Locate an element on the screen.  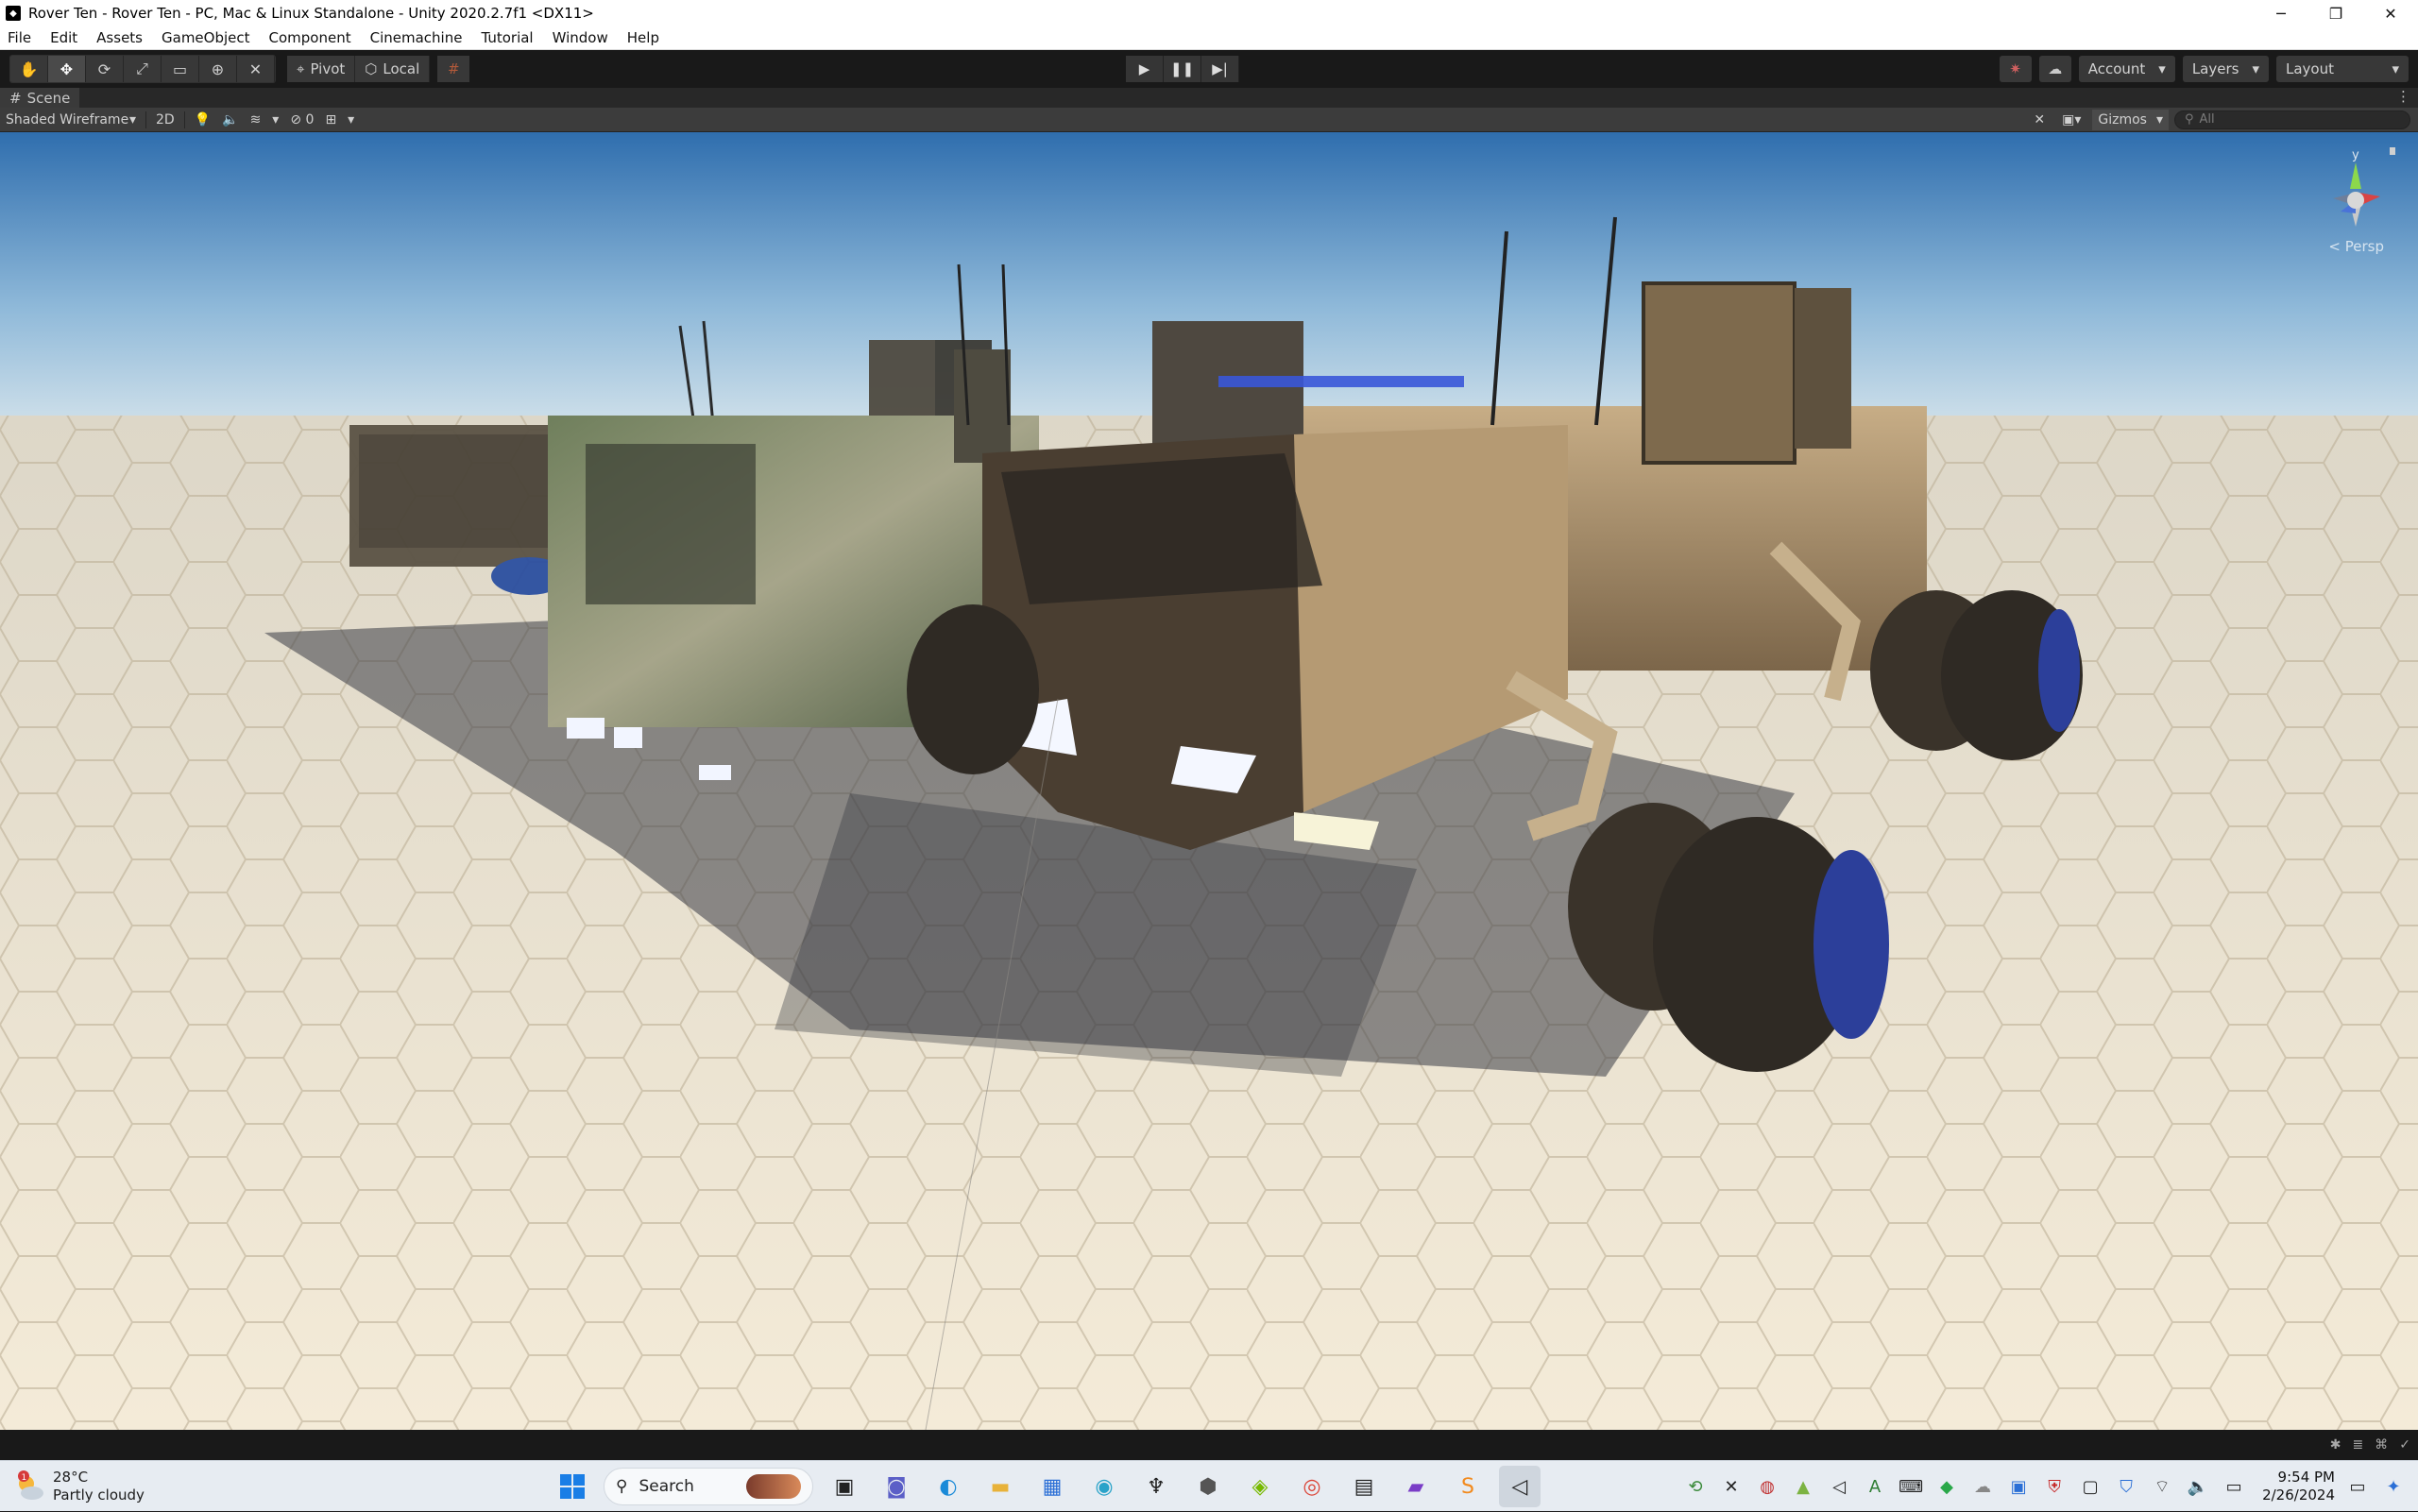
weather-widget: 1 28°C Partly cloudy is located at coordinates (79, 1487).